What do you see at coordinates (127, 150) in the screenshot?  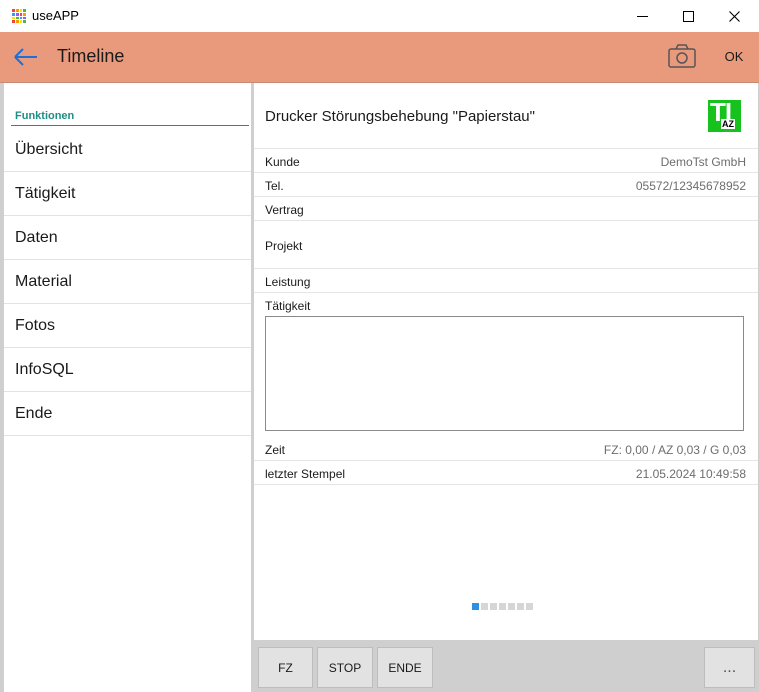 I see `sidebar-item-uebersicht: Übersicht` at bounding box center [127, 150].